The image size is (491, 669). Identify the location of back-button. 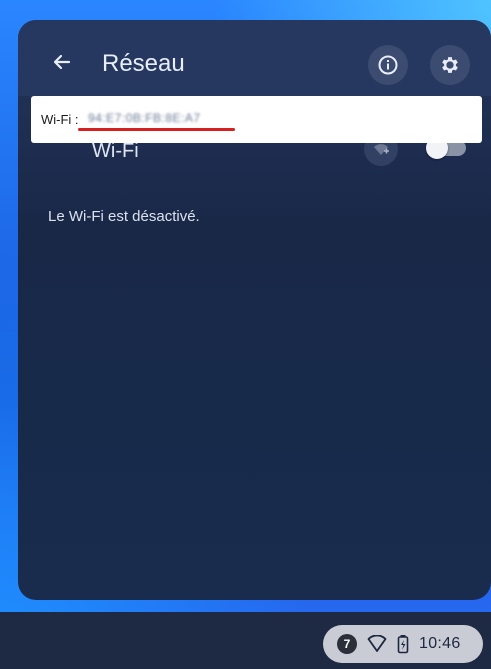
(62, 62).